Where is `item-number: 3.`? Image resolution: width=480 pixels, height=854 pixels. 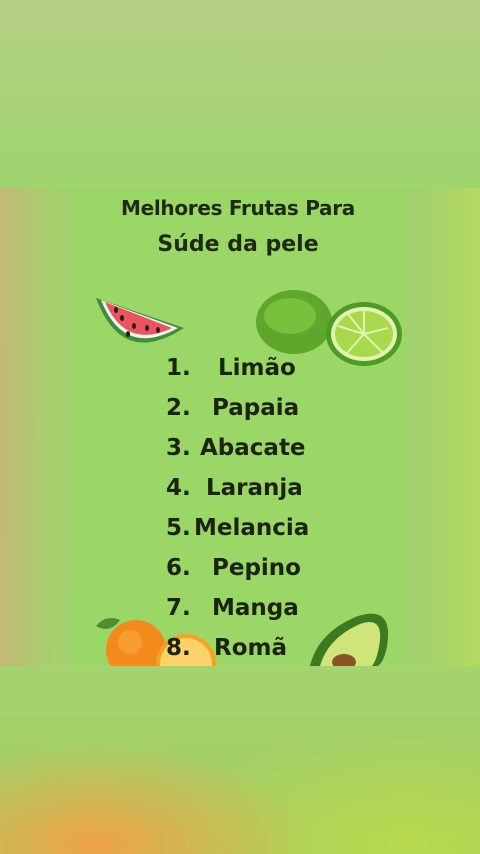 item-number: 3. is located at coordinates (178, 448).